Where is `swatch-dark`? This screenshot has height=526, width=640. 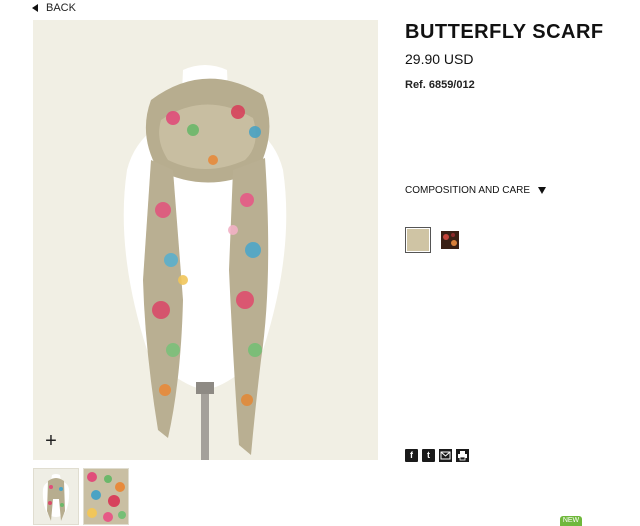
swatch-dark is located at coordinates (450, 240).